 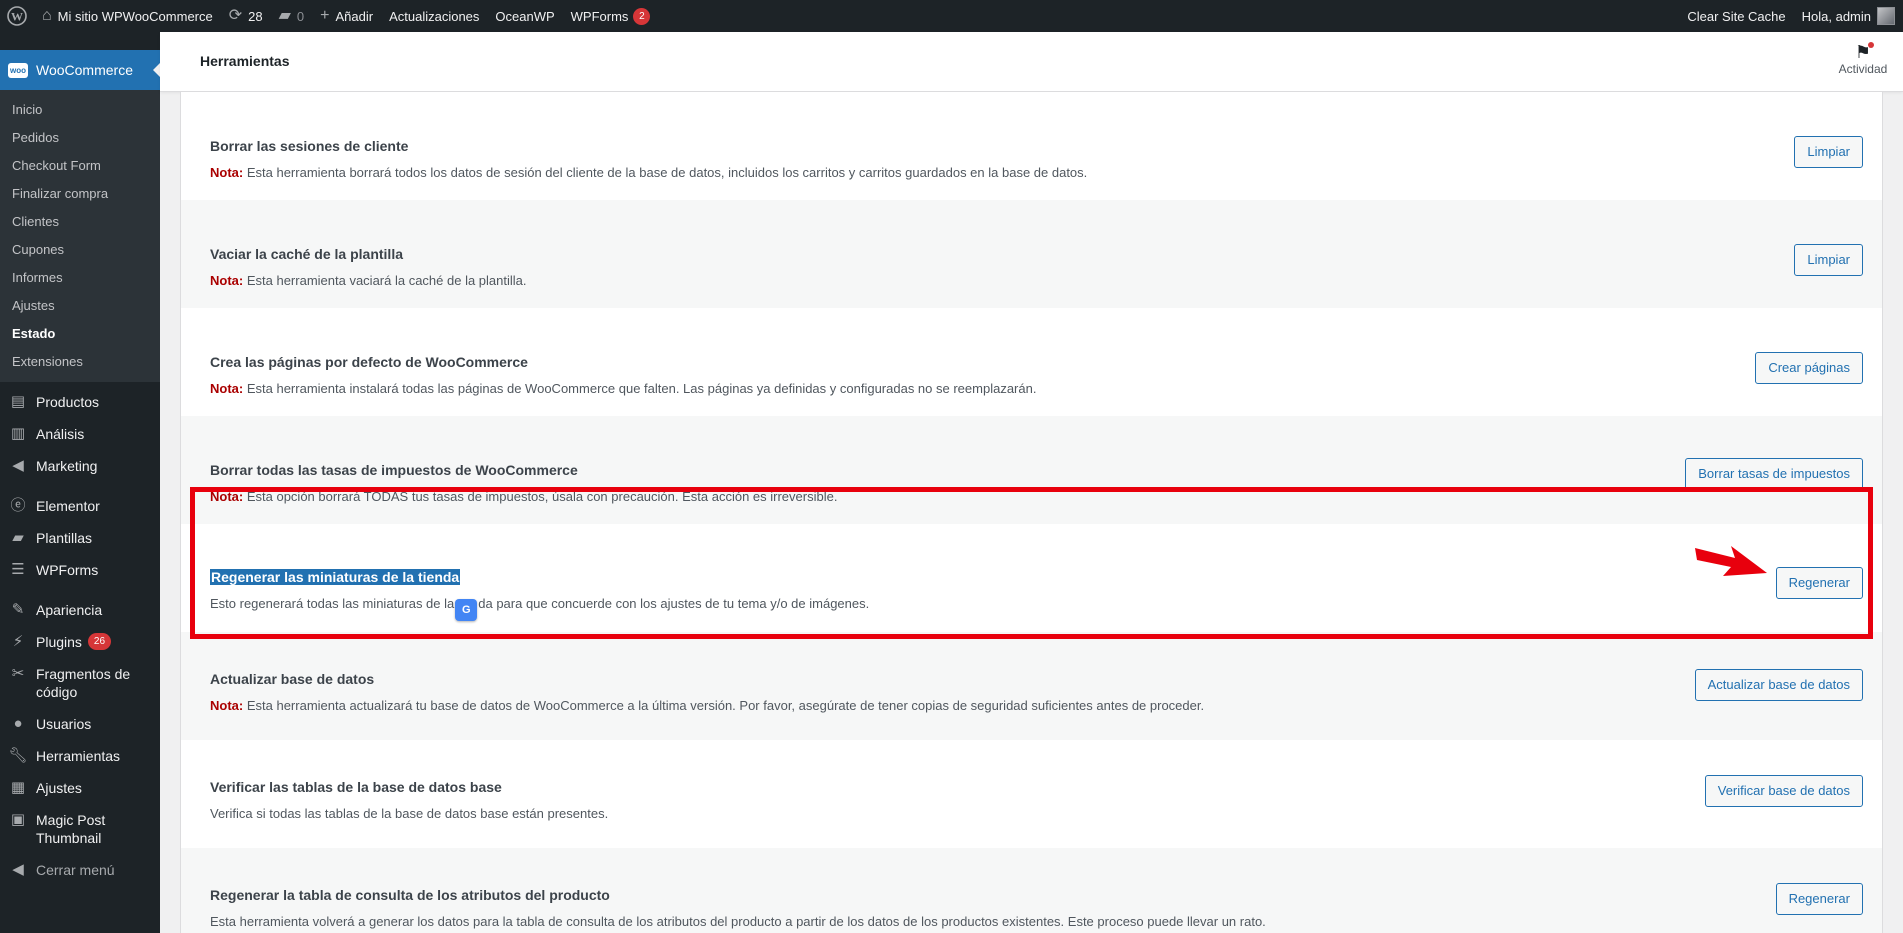 I want to click on chart-icon: ▥, so click(x=18, y=433).